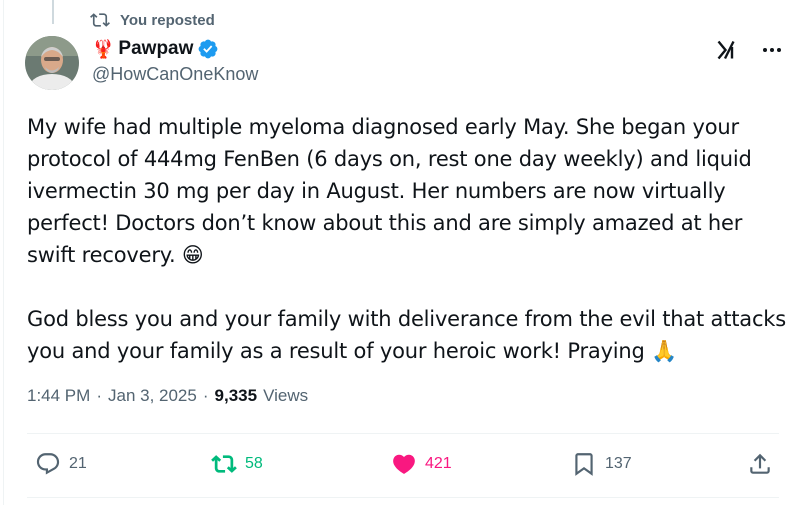 The width and height of the screenshot is (806, 505). What do you see at coordinates (155, 49) in the screenshot?
I see `author-display-name: Pawpaw` at bounding box center [155, 49].